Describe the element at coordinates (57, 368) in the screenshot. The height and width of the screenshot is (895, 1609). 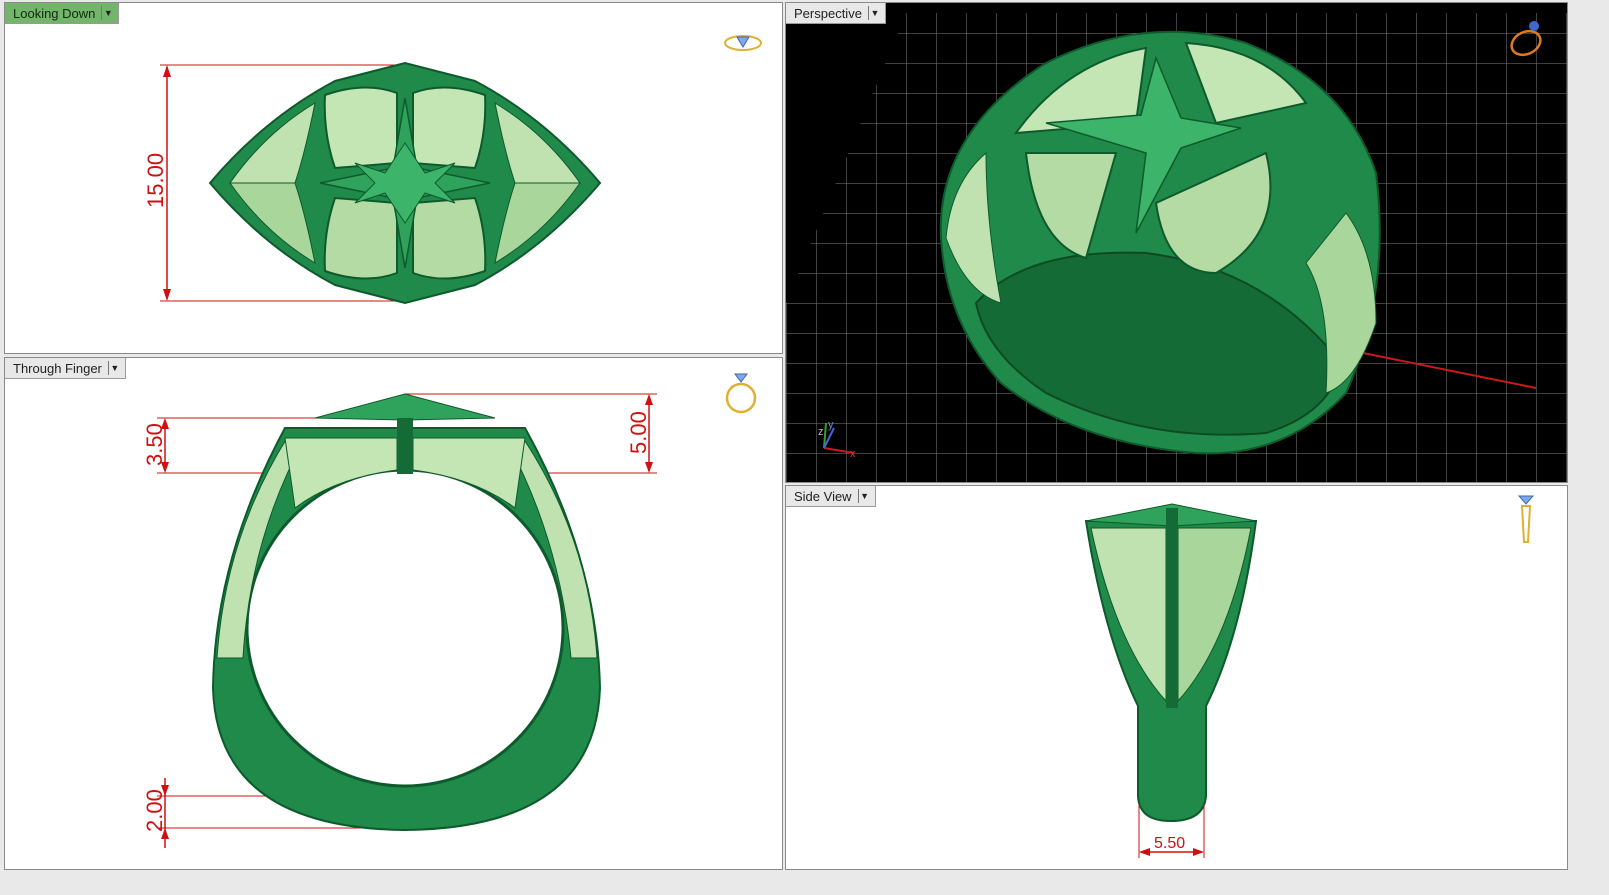
I see `viewport-label: Through Finger` at that location.